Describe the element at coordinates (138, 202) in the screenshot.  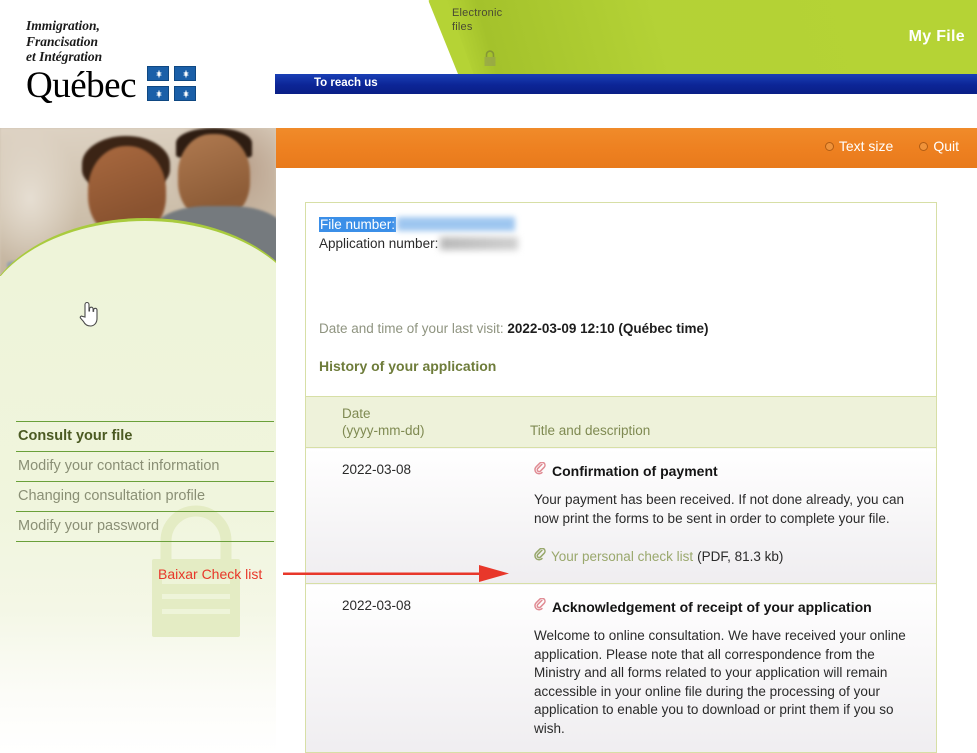
I see `hero-photo` at that location.